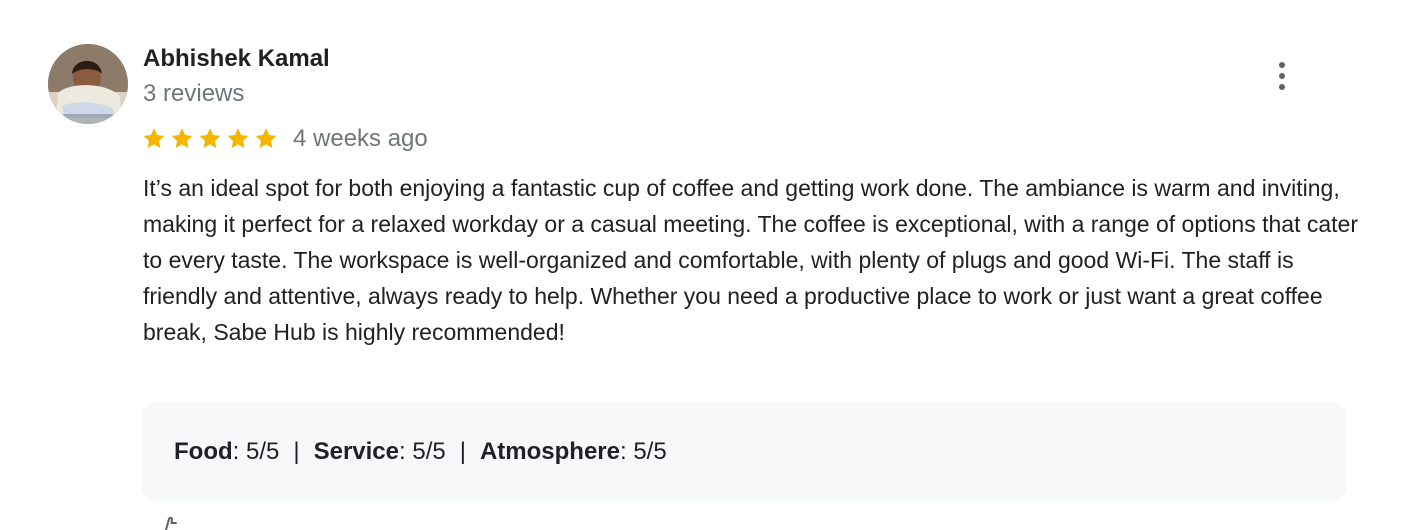  What do you see at coordinates (193, 94) in the screenshot?
I see `review-count: 3 reviews` at bounding box center [193, 94].